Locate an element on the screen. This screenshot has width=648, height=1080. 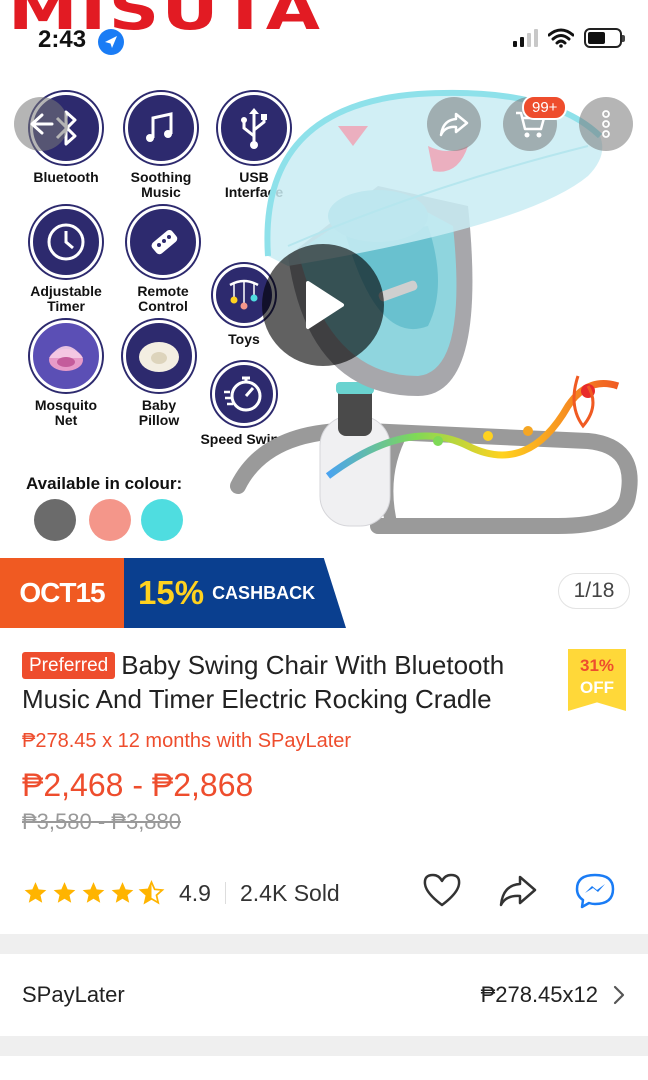
star-half-icon is located at coordinates (151, 892).